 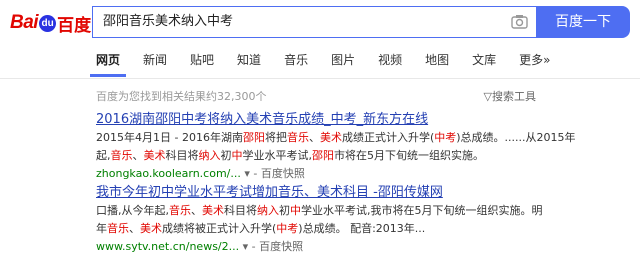 I want to click on search-input: 邵阳音乐美术纳入中考, so click(x=314, y=22).